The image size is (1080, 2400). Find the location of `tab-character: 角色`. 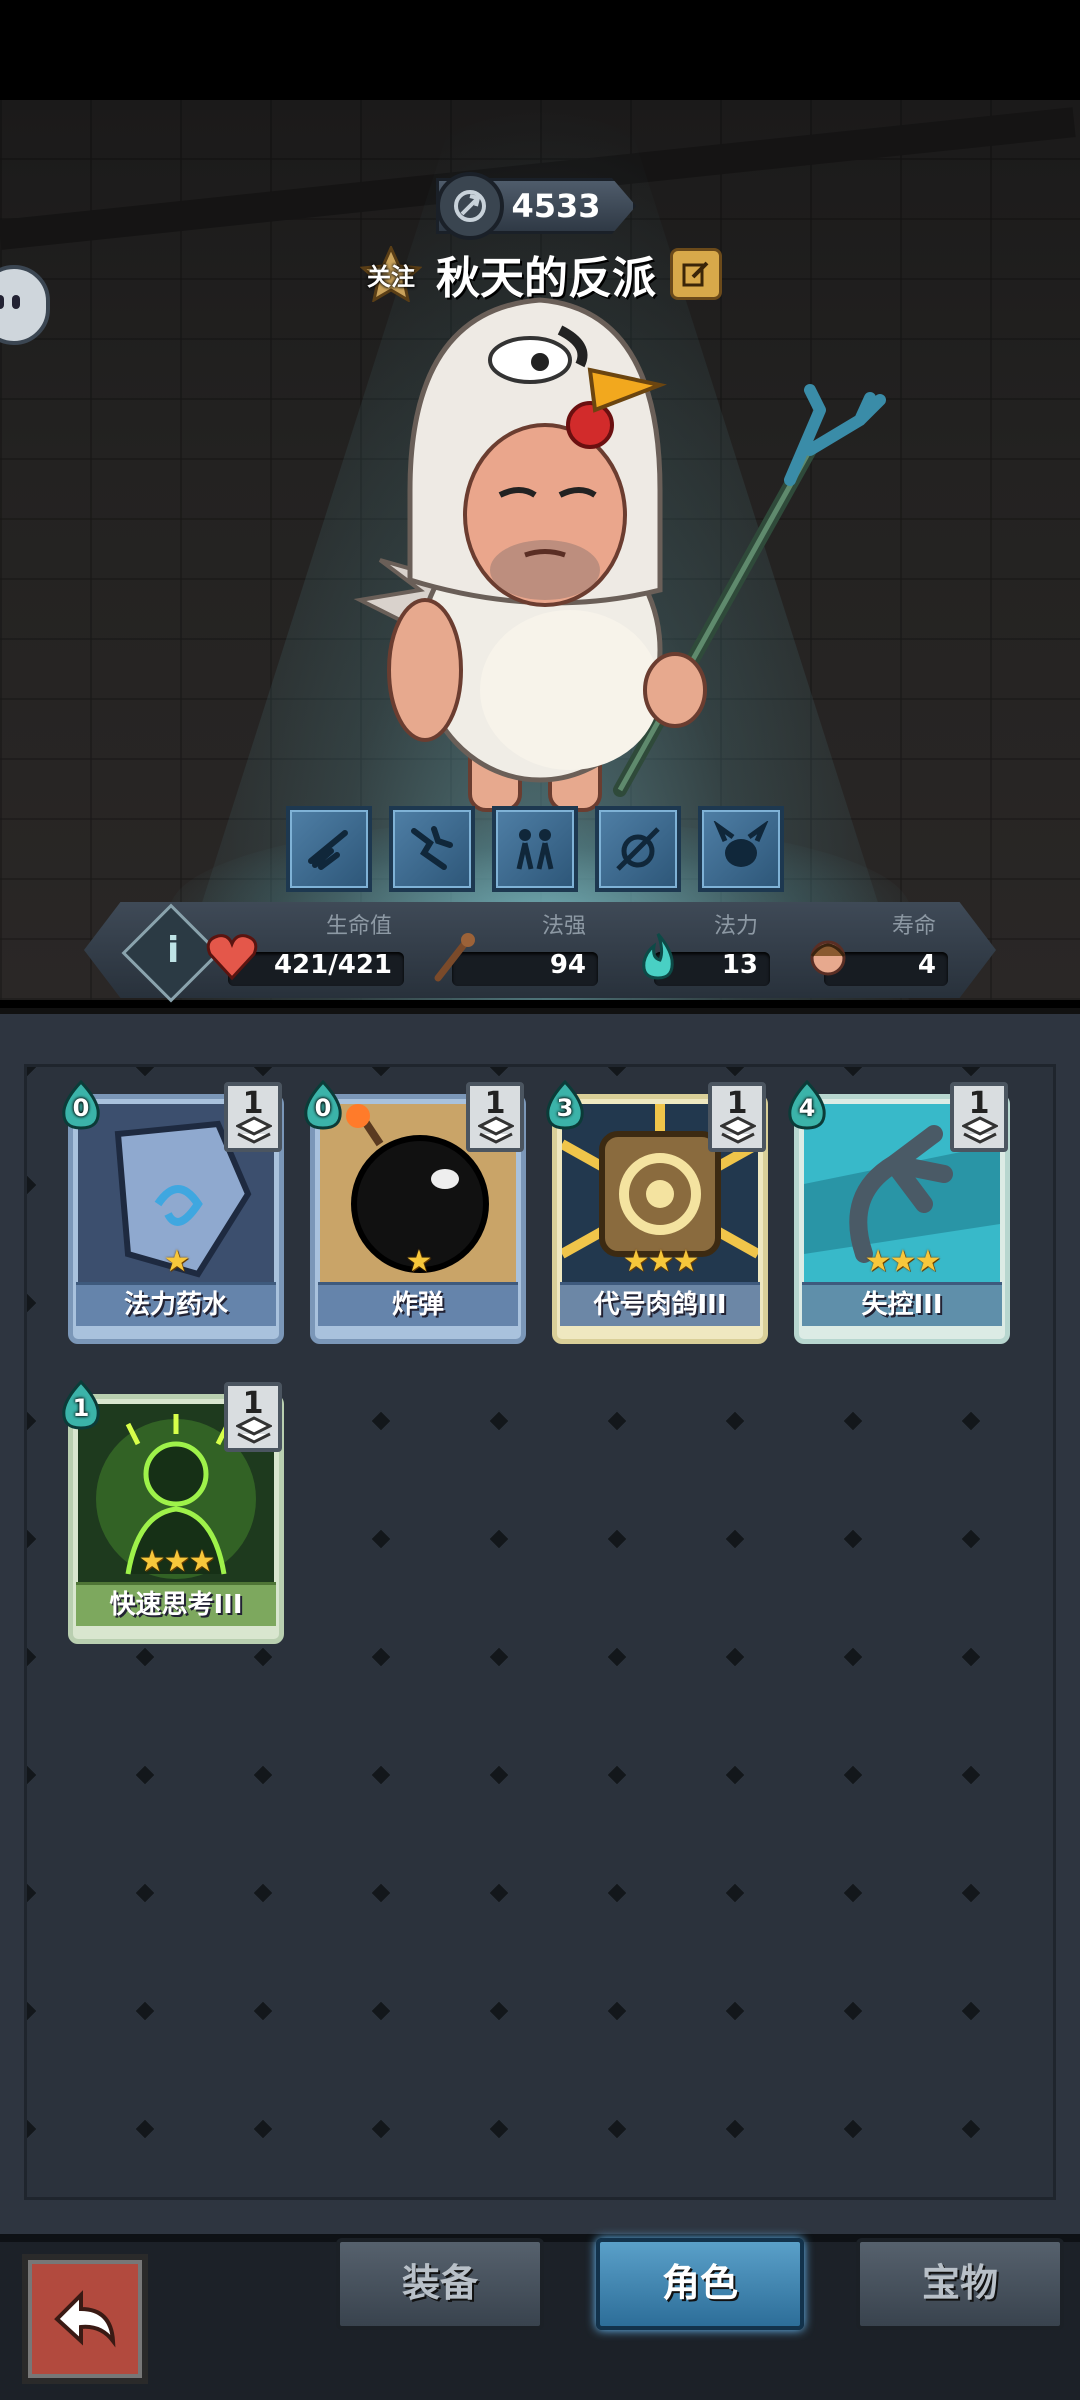

tab-character: 角色 is located at coordinates (700, 2284).